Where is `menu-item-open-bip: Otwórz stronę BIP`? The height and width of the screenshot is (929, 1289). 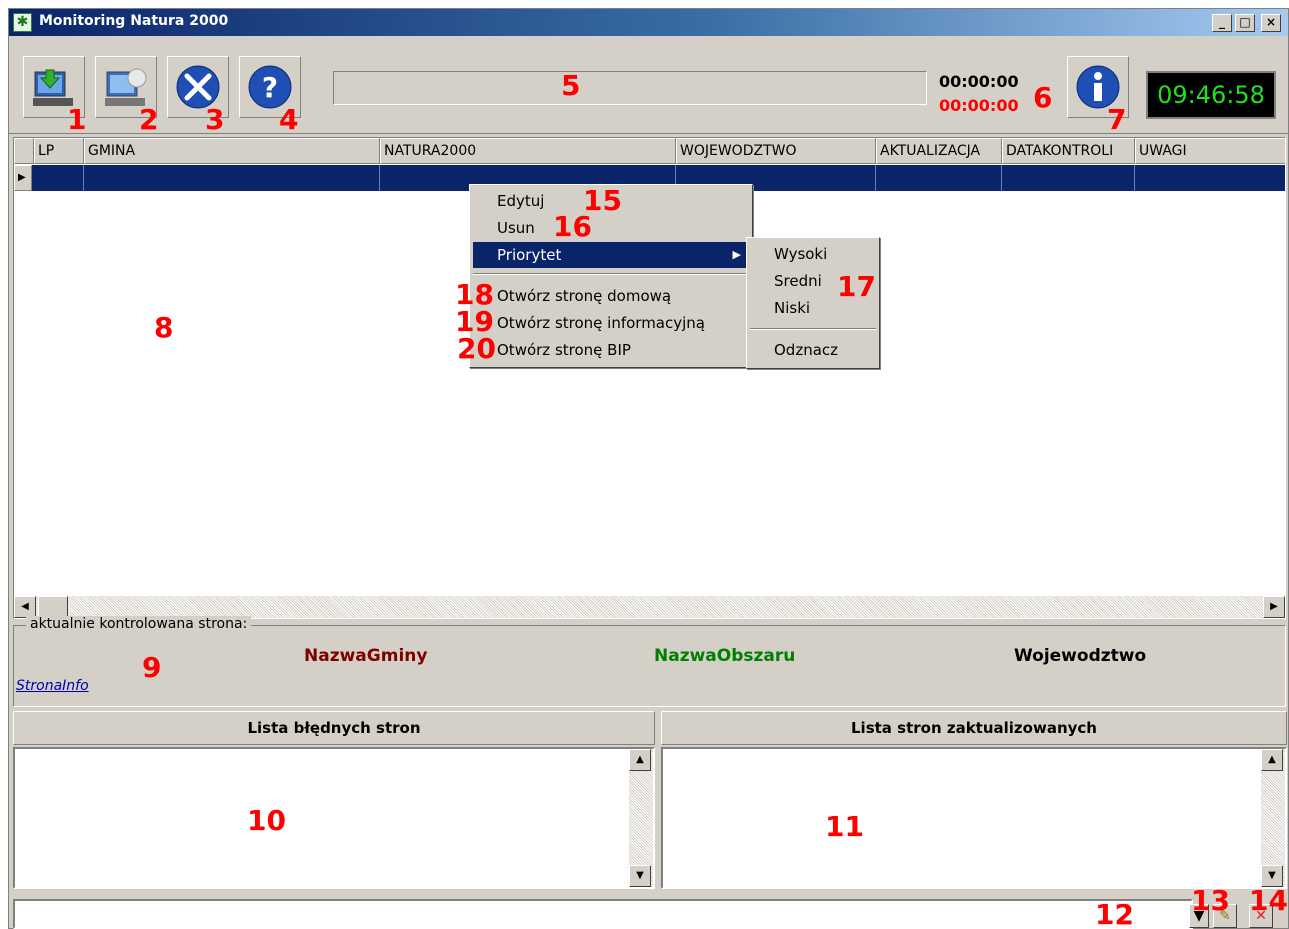 menu-item-open-bip: Otwórz stronę BIP is located at coordinates (611, 350).